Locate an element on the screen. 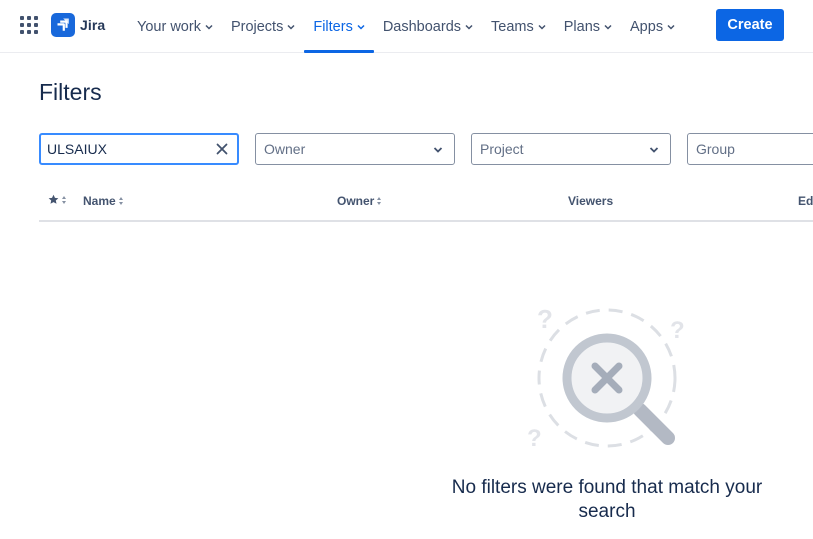  app-switcher-icon is located at coordinates (29, 25).